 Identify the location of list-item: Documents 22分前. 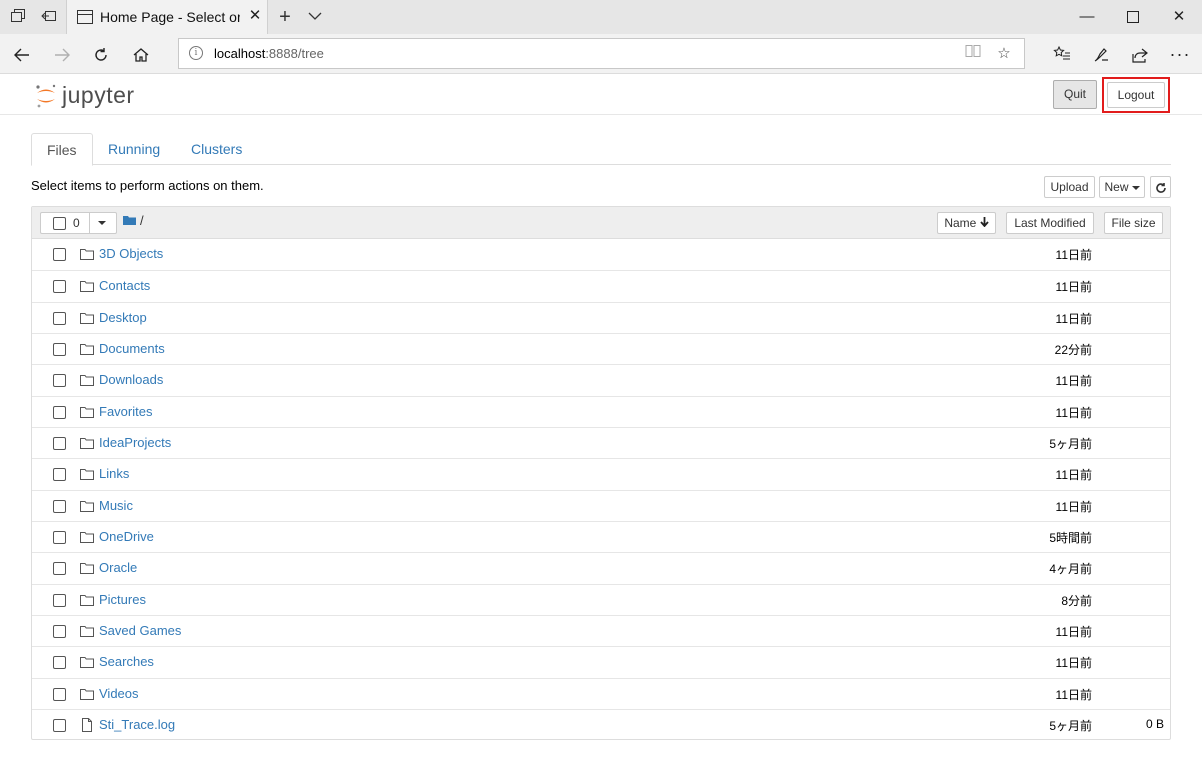
(601, 348).